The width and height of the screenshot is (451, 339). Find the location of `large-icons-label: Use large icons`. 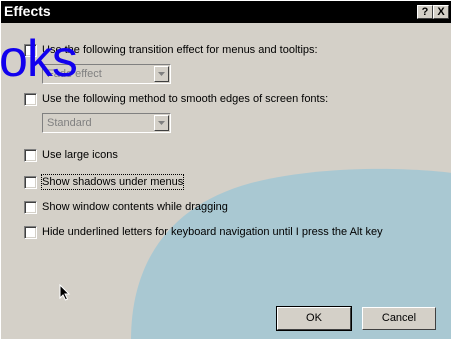

large-icons-label: Use large icons is located at coordinates (80, 155).